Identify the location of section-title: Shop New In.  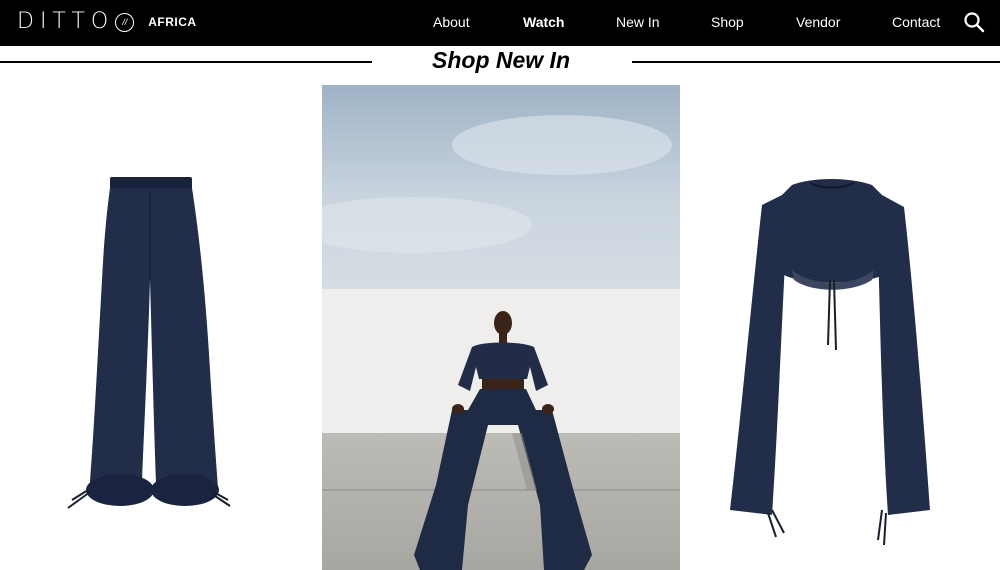
(501, 60).